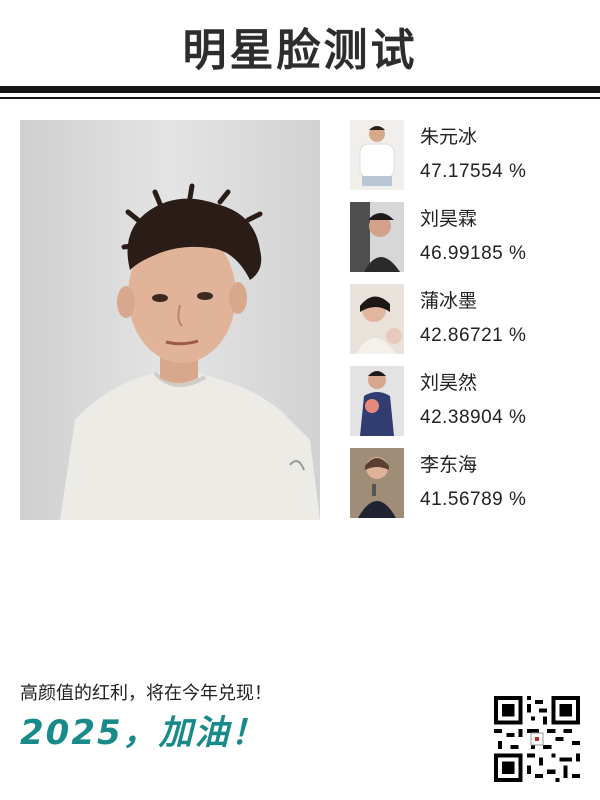  Describe the element at coordinates (473, 253) in the screenshot. I see `match-score: 46.99185 %` at that location.